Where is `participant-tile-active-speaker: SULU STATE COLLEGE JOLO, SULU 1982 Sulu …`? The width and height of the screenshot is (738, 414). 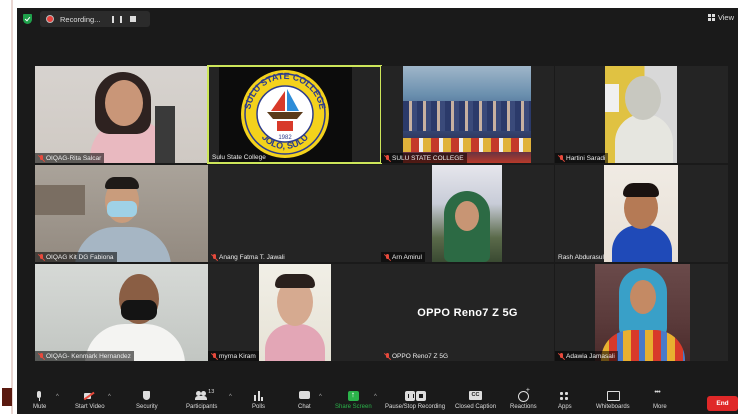
participant-tile-active-speaker: SULU STATE COLLEGE JOLO, SULU 1982 Sulu … is located at coordinates (294, 114).